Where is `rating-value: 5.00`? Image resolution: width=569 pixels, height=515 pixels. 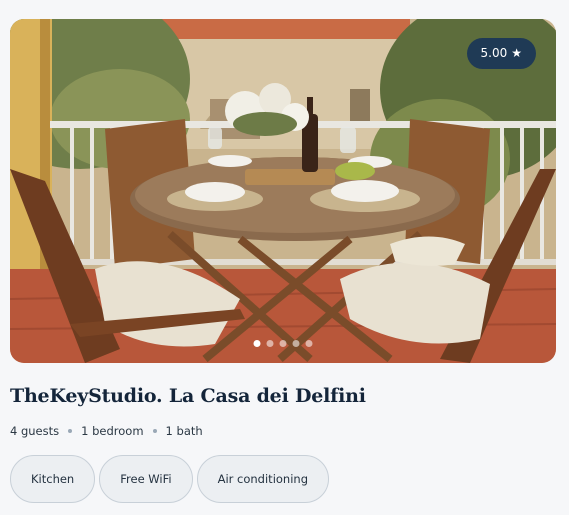
rating-value: 5.00 is located at coordinates (494, 53).